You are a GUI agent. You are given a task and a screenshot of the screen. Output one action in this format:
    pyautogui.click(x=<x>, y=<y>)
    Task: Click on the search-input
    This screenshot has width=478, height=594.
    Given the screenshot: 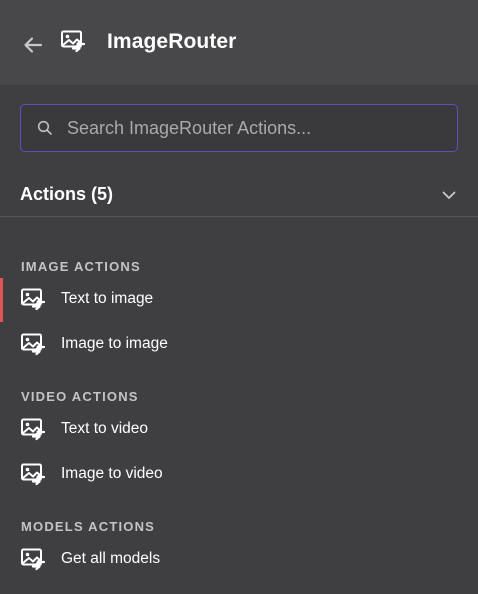 What is the action you would take?
    pyautogui.click(x=257, y=128)
    